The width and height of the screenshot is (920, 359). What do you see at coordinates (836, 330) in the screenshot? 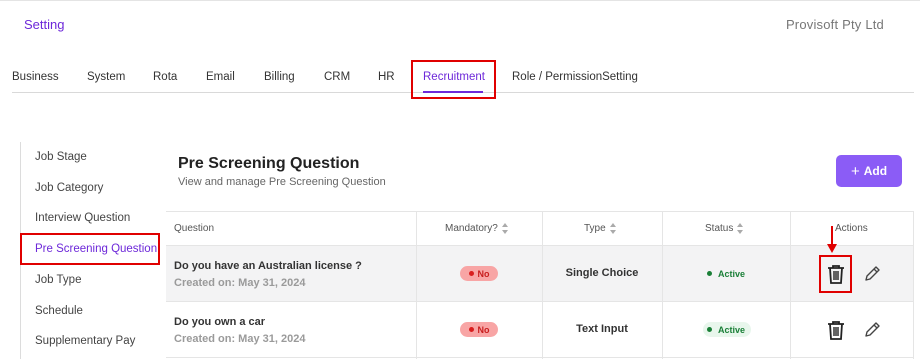
I see `trash-icon` at bounding box center [836, 330].